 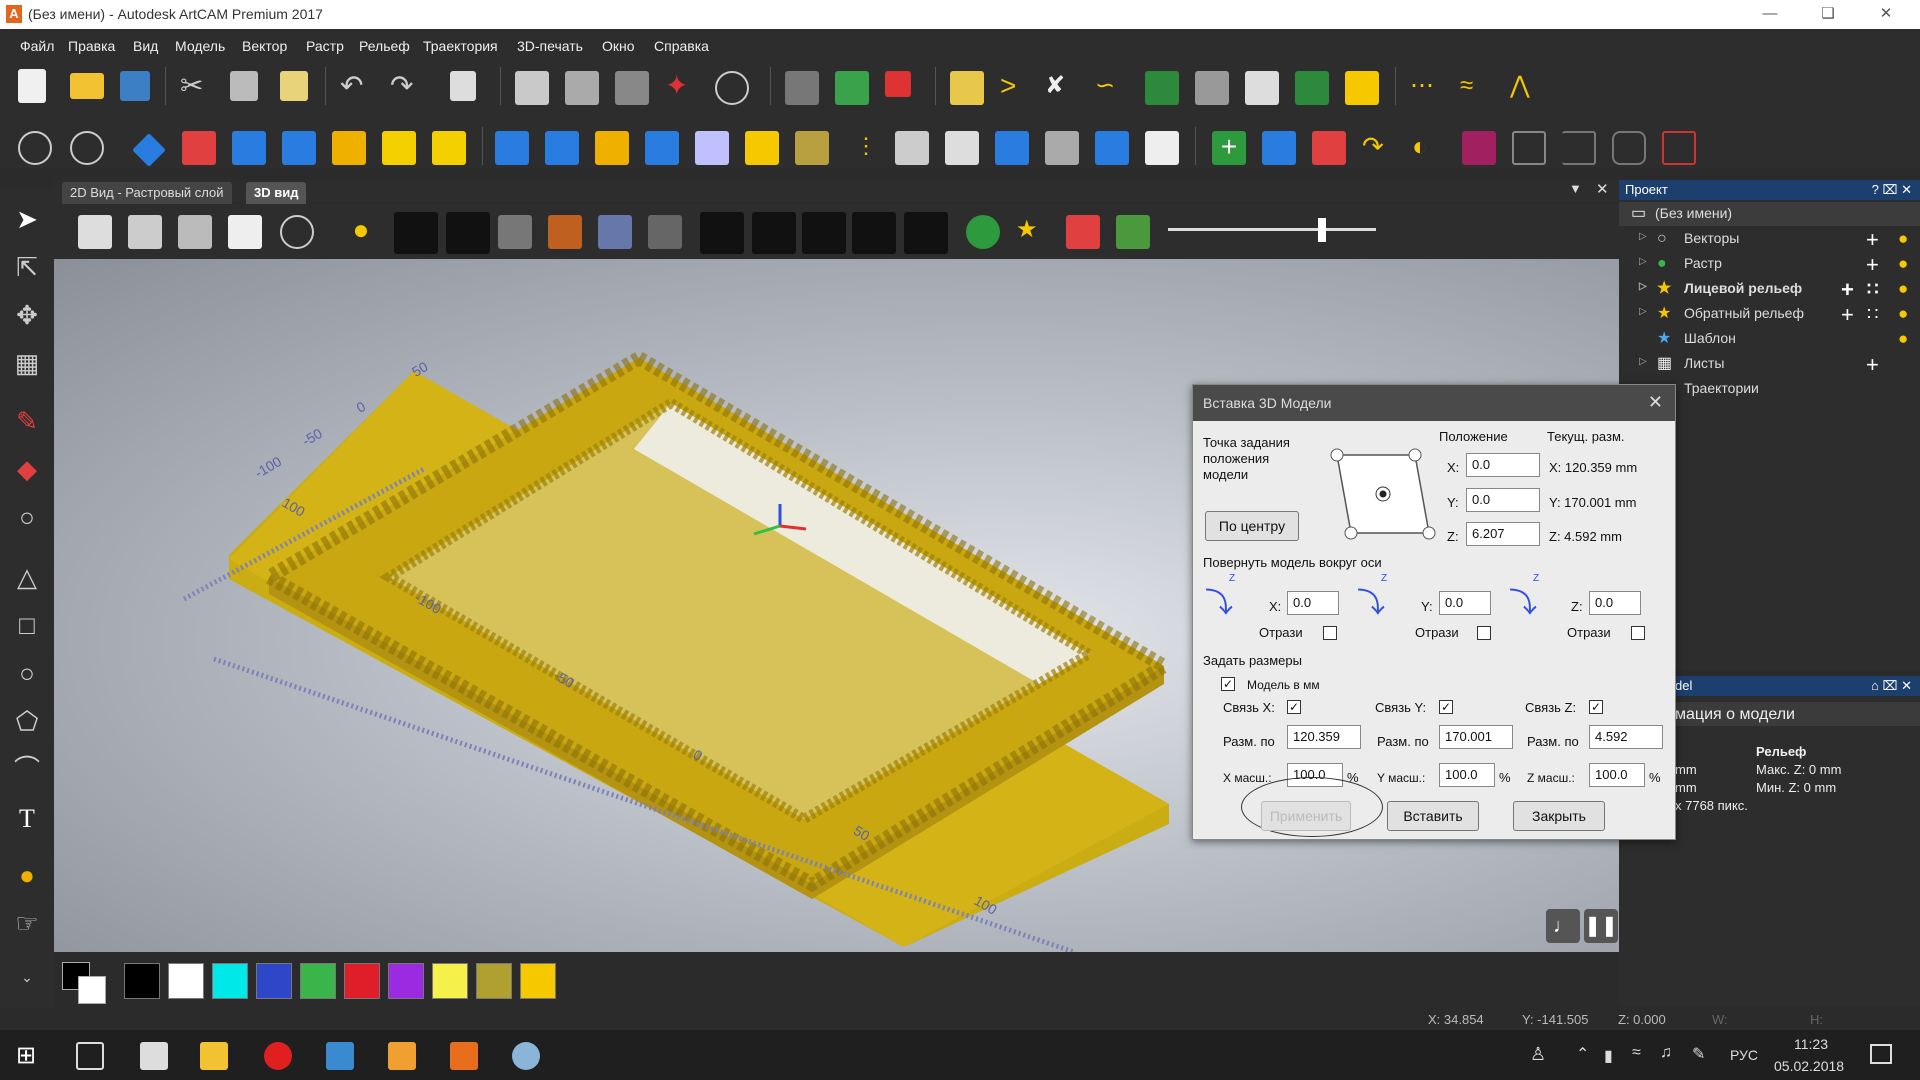 What do you see at coordinates (416, 233) in the screenshot?
I see `plane-icon` at bounding box center [416, 233].